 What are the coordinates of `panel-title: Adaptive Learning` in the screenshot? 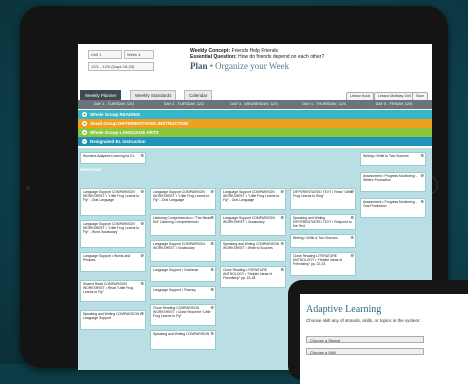 It's located at (344, 309).